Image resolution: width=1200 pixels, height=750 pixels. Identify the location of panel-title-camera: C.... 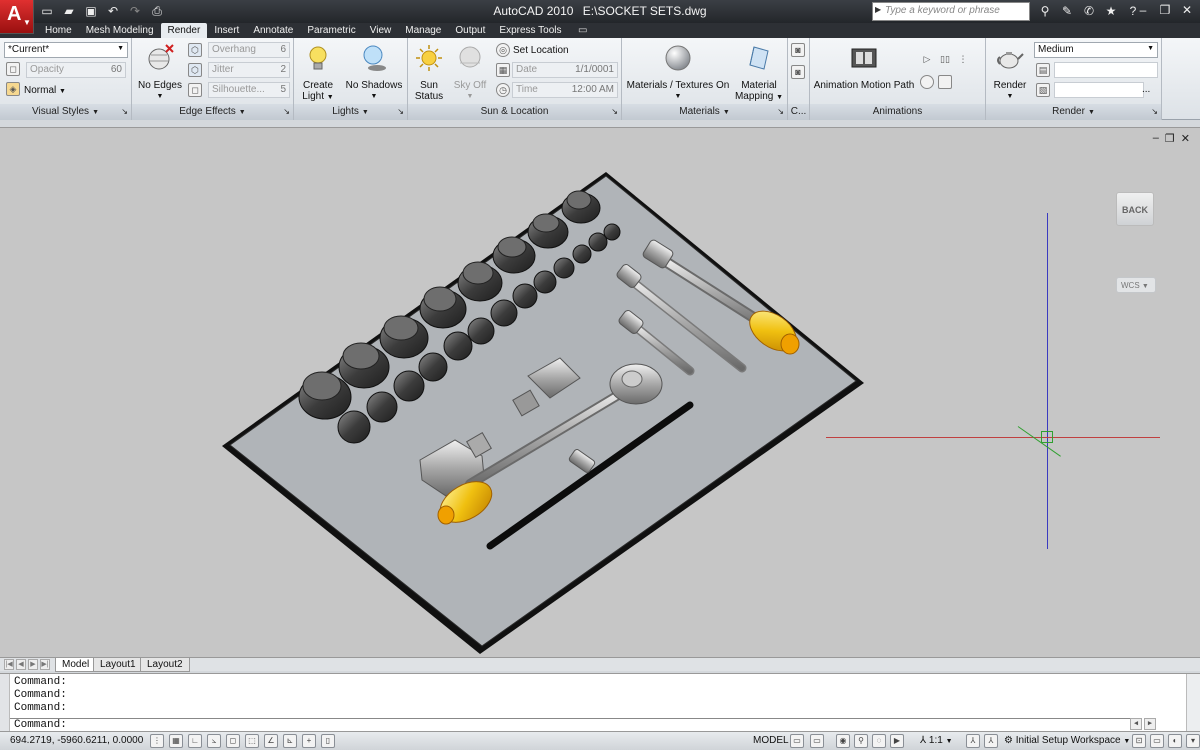
(798, 112).